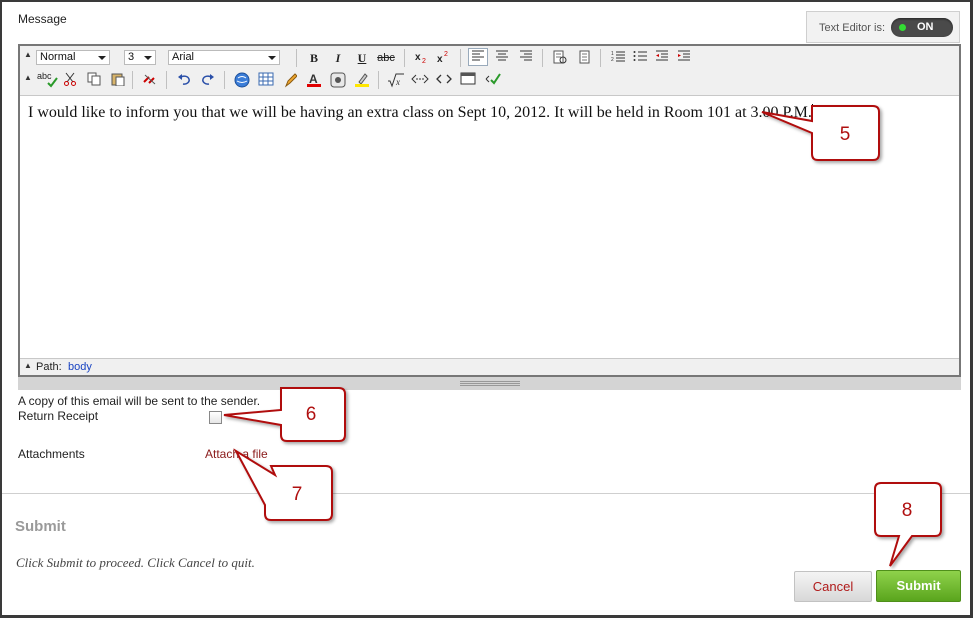 This screenshot has width=973, height=618. I want to click on pencil-icon, so click(290, 80).